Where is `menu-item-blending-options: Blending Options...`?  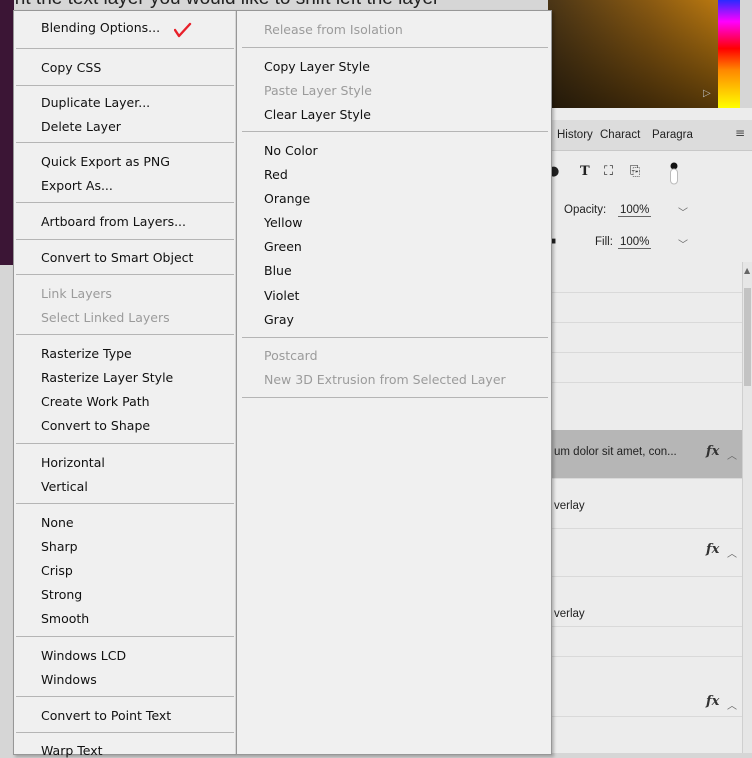
menu-item-blending-options: Blending Options... is located at coordinates (100, 27).